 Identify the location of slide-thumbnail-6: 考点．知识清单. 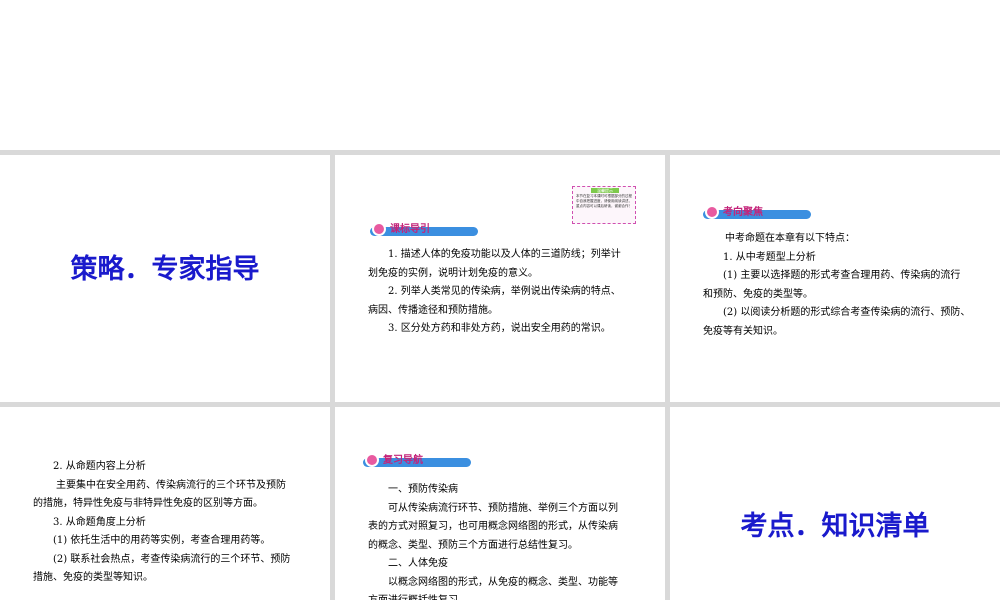
(835, 503).